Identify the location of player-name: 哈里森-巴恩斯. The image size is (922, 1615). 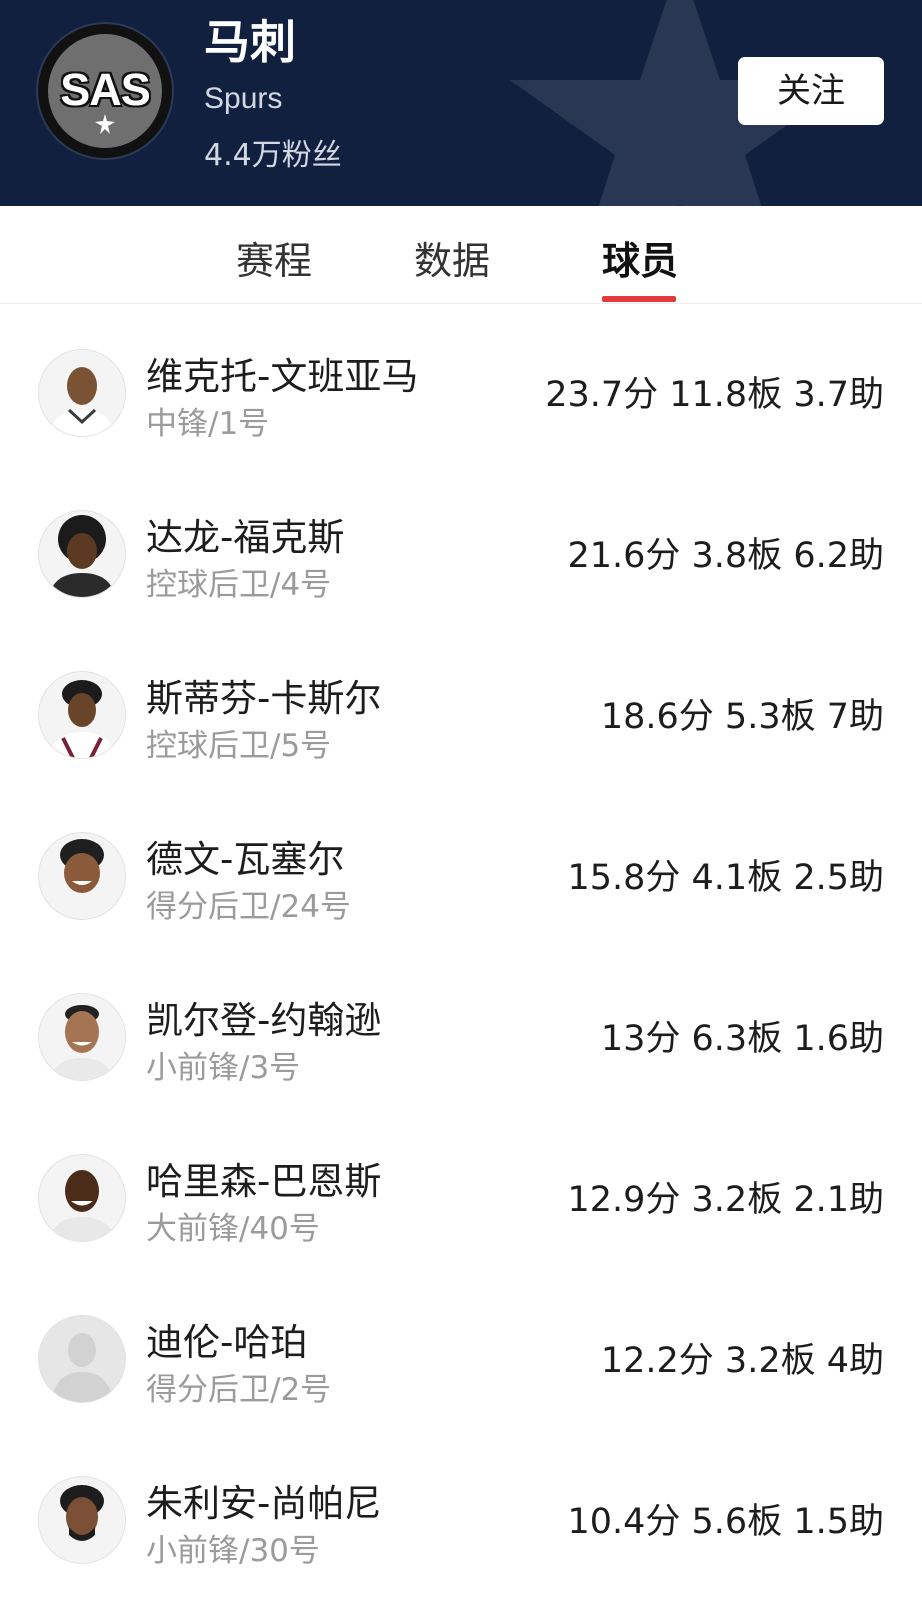
(264, 1181).